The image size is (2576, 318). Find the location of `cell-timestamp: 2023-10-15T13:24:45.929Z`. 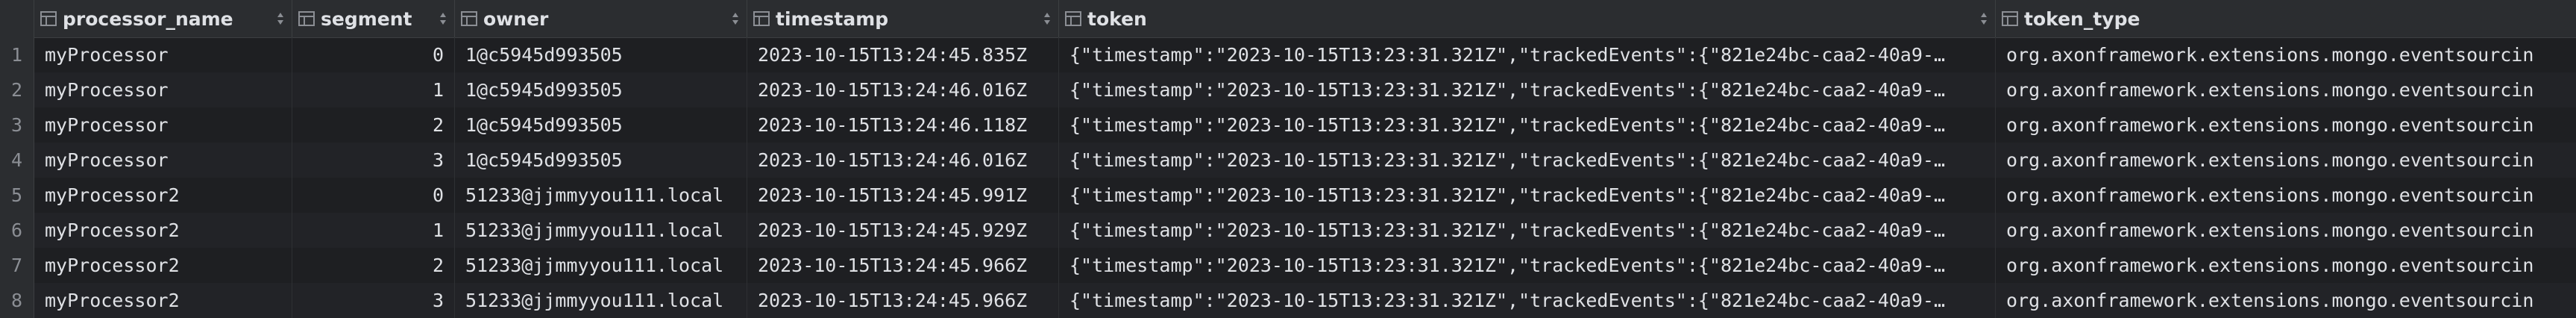

cell-timestamp: 2023-10-15T13:24:45.929Z is located at coordinates (903, 230).